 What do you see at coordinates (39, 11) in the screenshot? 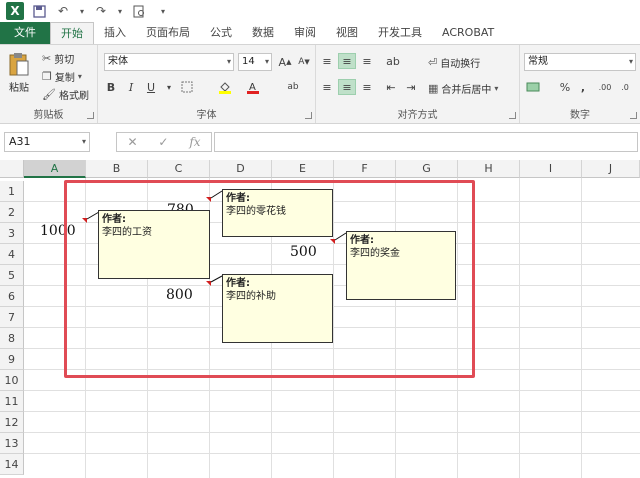
I see `save-icon` at bounding box center [39, 11].